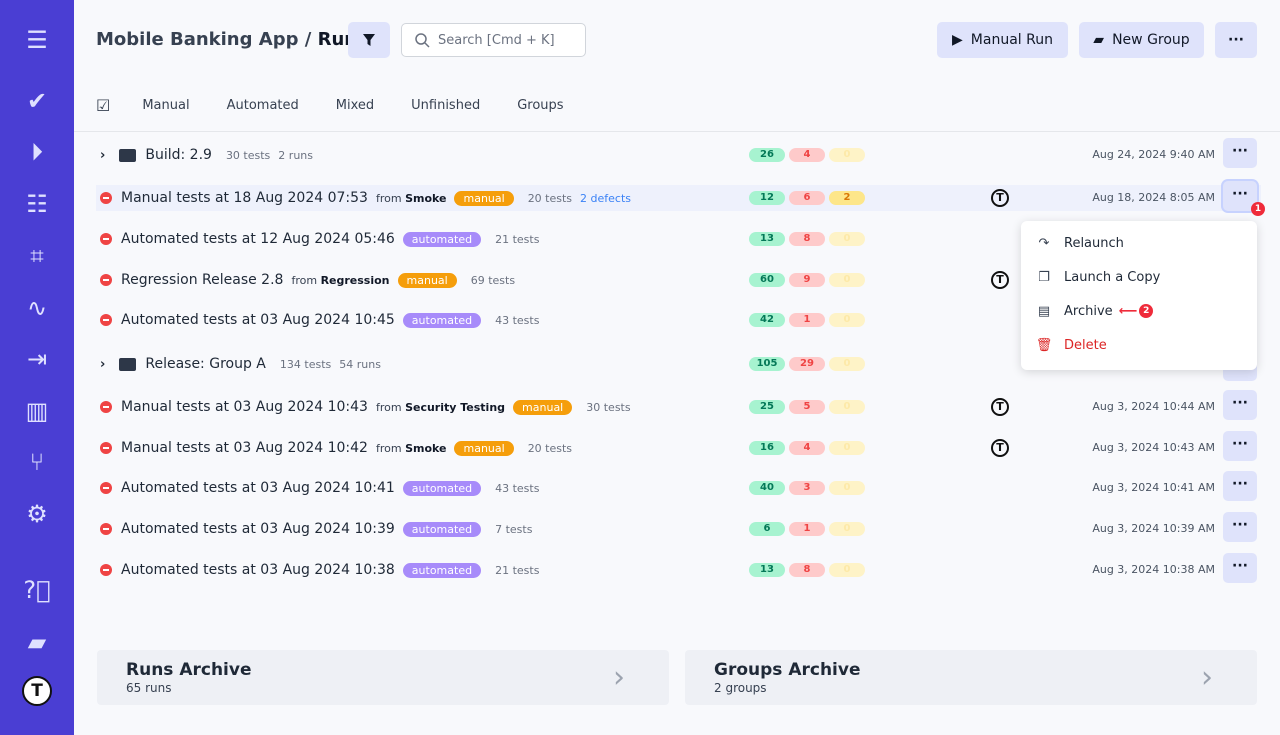 The image size is (1280, 735). What do you see at coordinates (37, 256) in the screenshot?
I see `steps-icon: ⌗` at bounding box center [37, 256].